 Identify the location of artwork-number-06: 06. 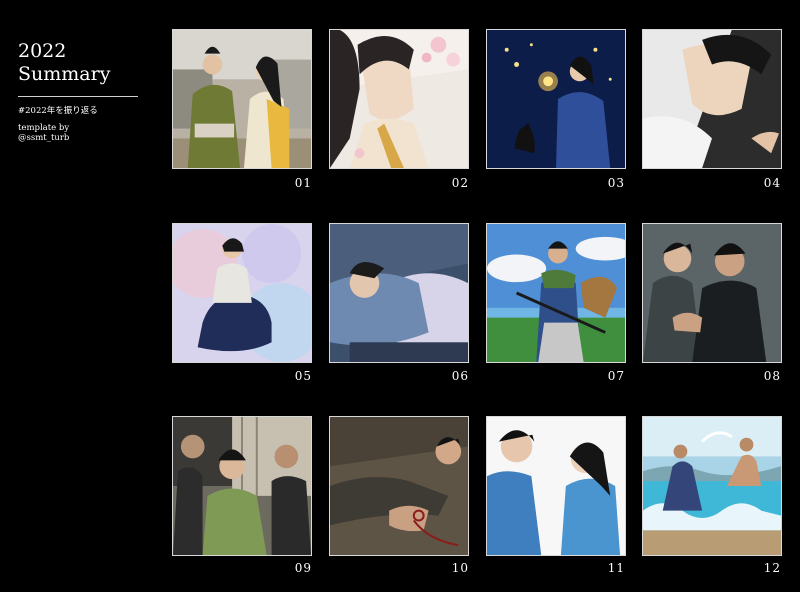
(460, 376).